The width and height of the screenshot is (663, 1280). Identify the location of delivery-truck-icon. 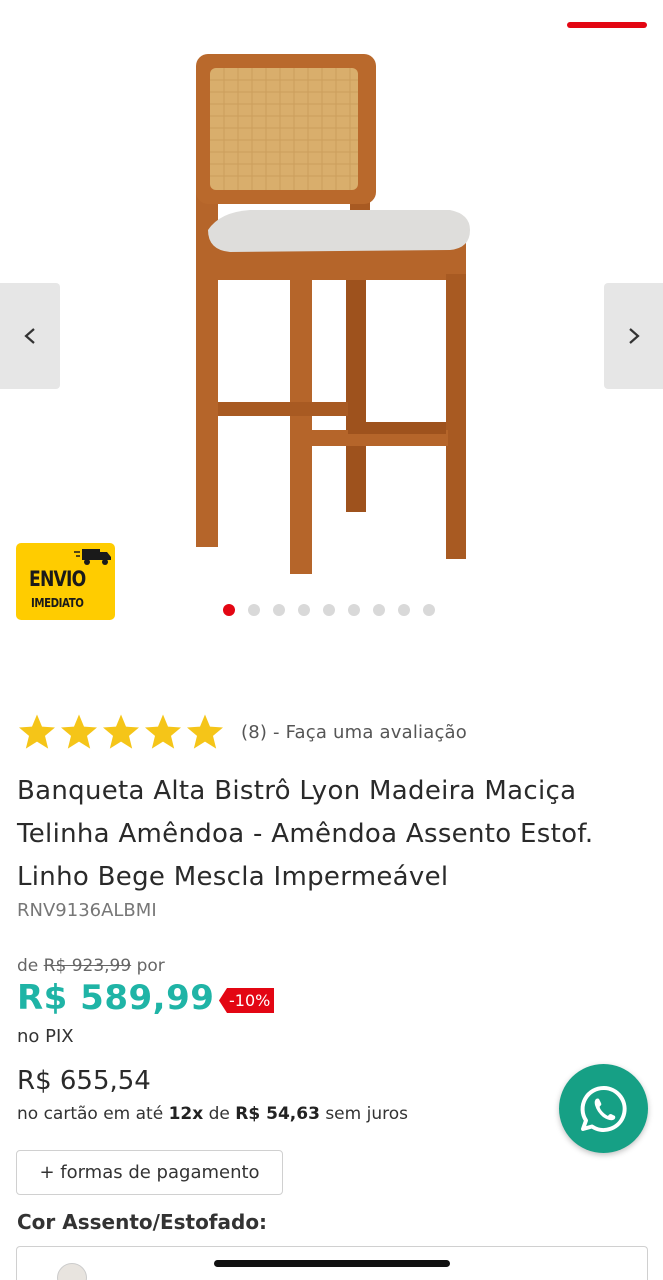
(92, 557).